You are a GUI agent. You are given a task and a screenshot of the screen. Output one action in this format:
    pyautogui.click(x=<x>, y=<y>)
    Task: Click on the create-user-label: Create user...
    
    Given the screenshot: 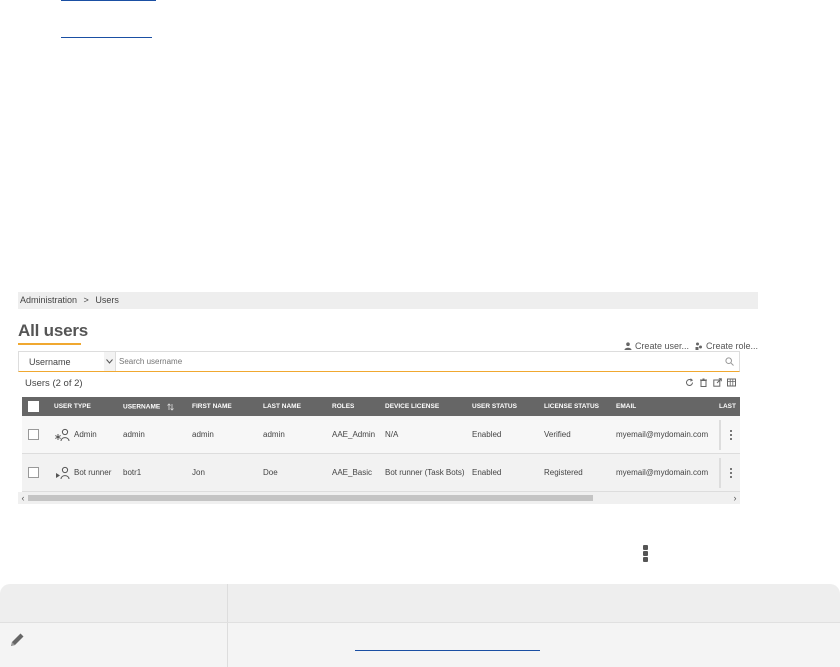 What is the action you would take?
    pyautogui.click(x=661, y=346)
    